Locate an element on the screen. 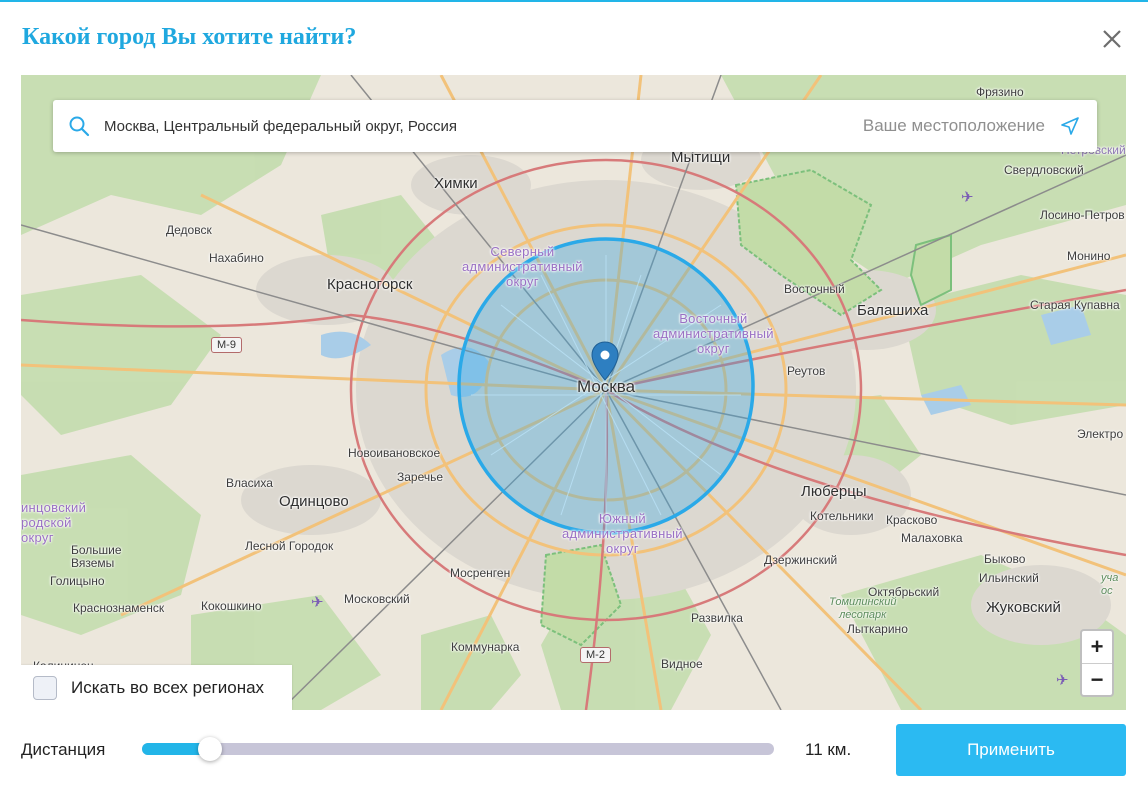  map-label: Электро is located at coordinates (1100, 434).